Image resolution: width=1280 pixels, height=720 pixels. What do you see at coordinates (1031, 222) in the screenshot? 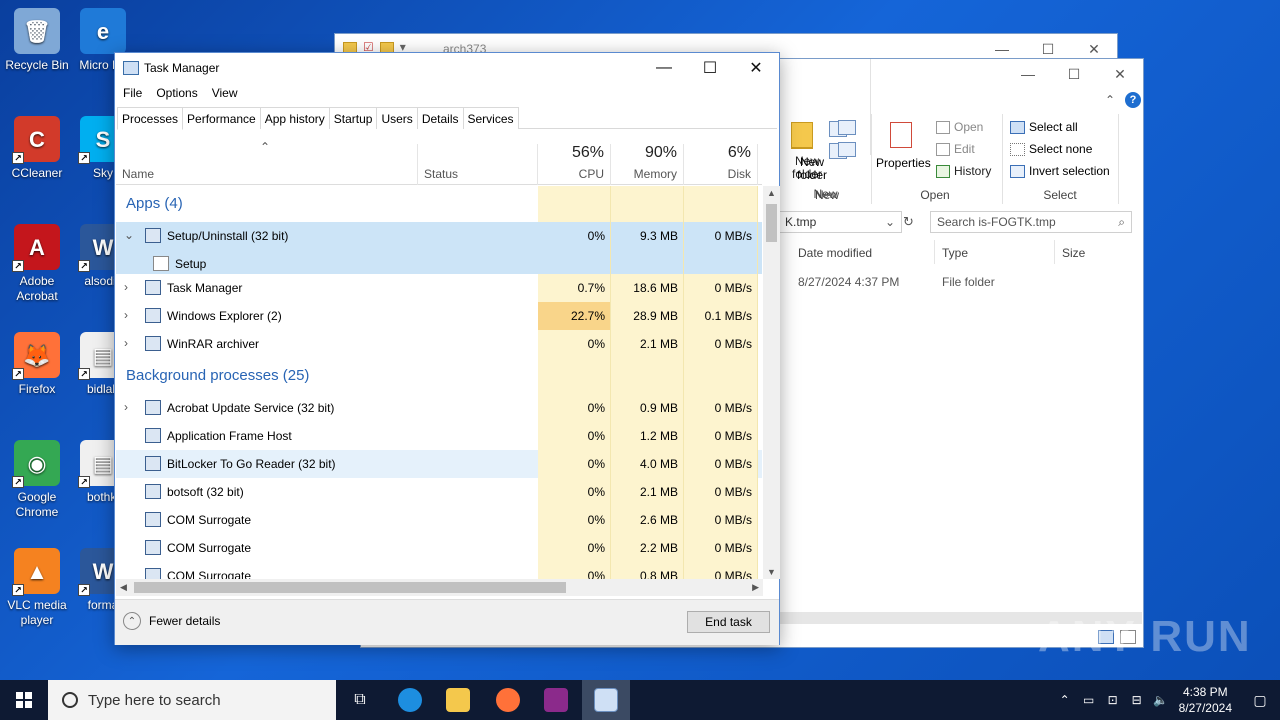
I see `search-box: Search is-FOGTK.tmp ⌕` at bounding box center [1031, 222].